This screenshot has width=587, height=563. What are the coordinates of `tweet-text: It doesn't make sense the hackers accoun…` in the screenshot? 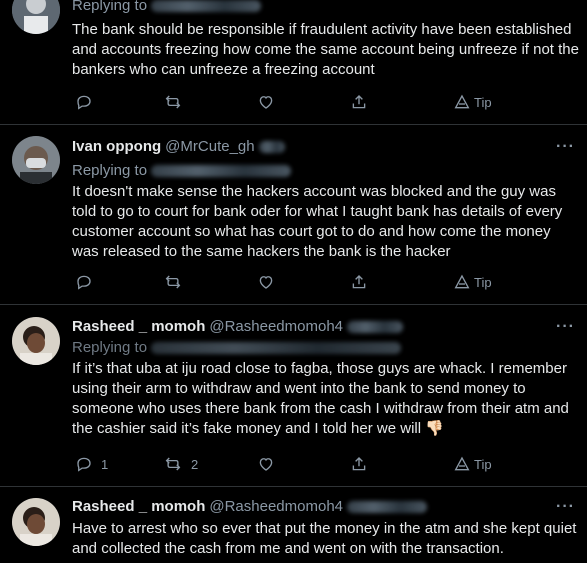 It's located at (317, 221).